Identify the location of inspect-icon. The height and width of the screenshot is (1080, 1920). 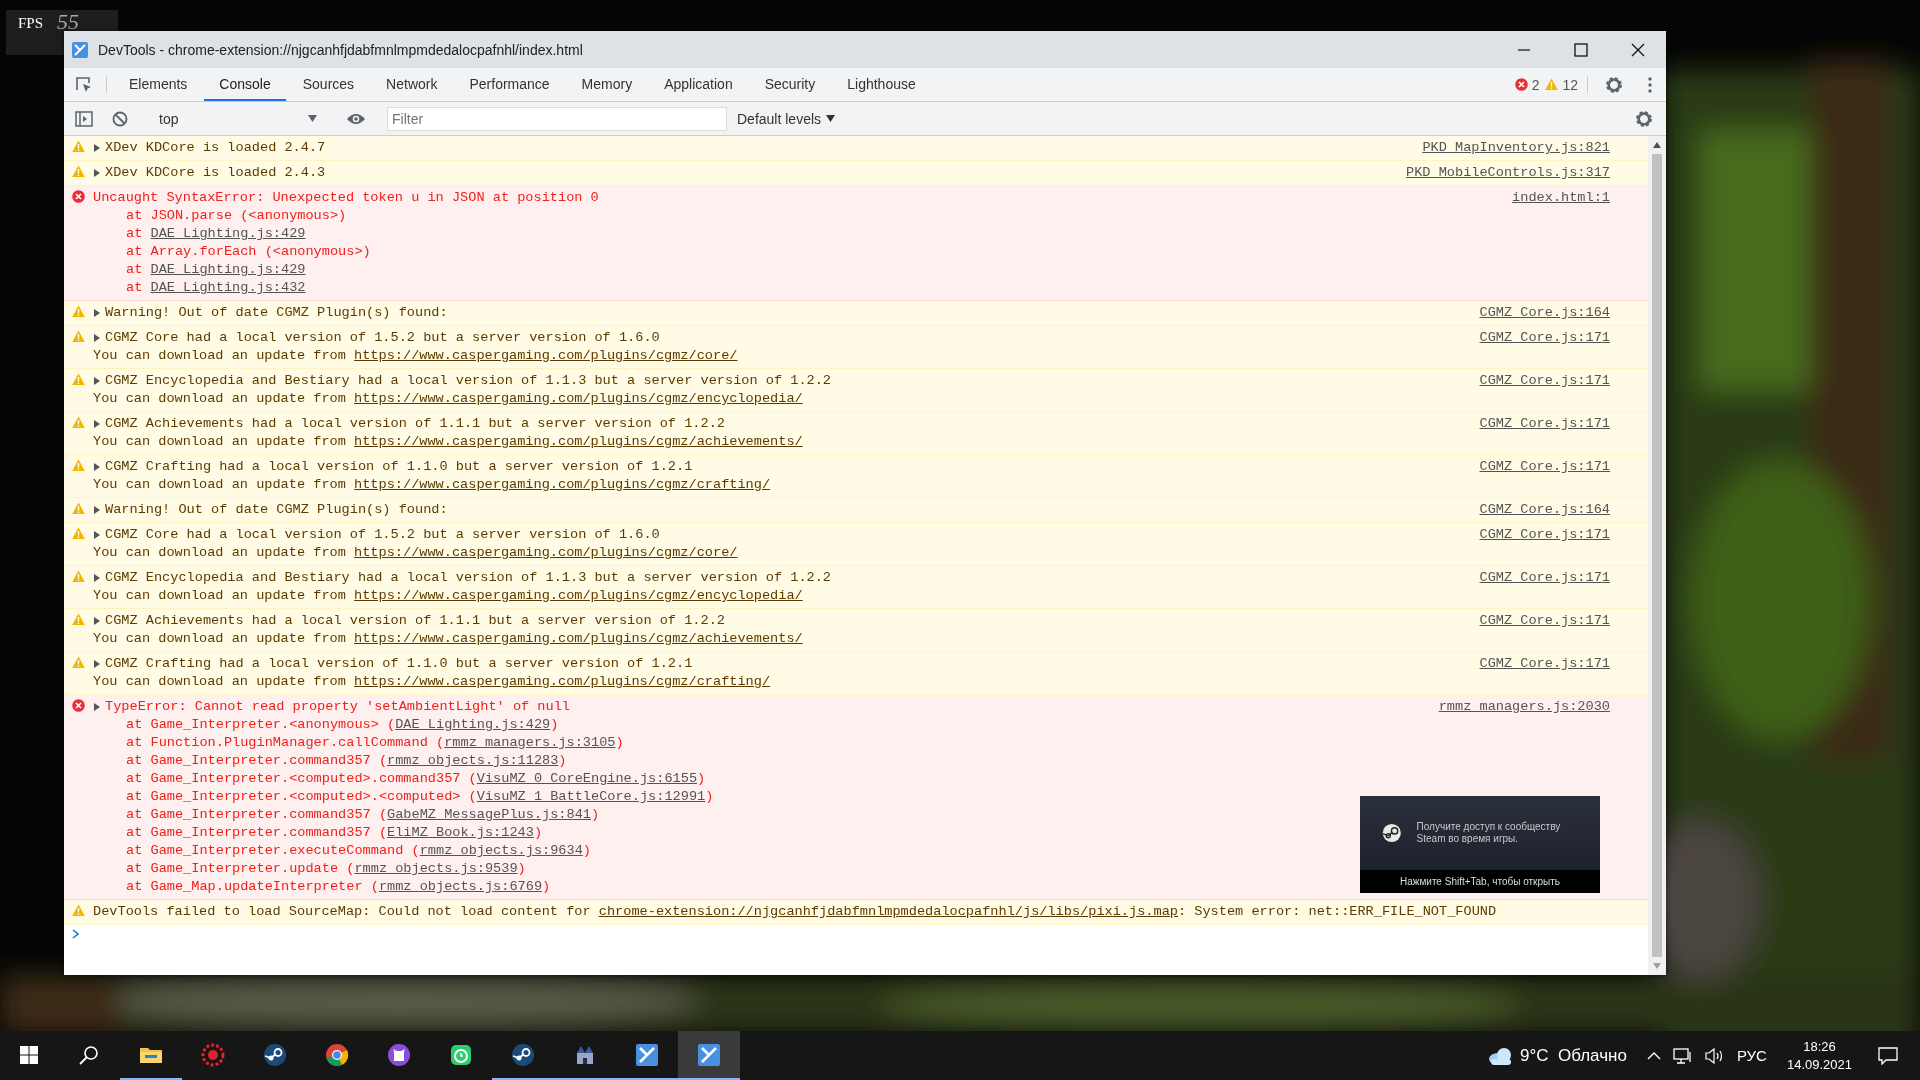
(84, 84).